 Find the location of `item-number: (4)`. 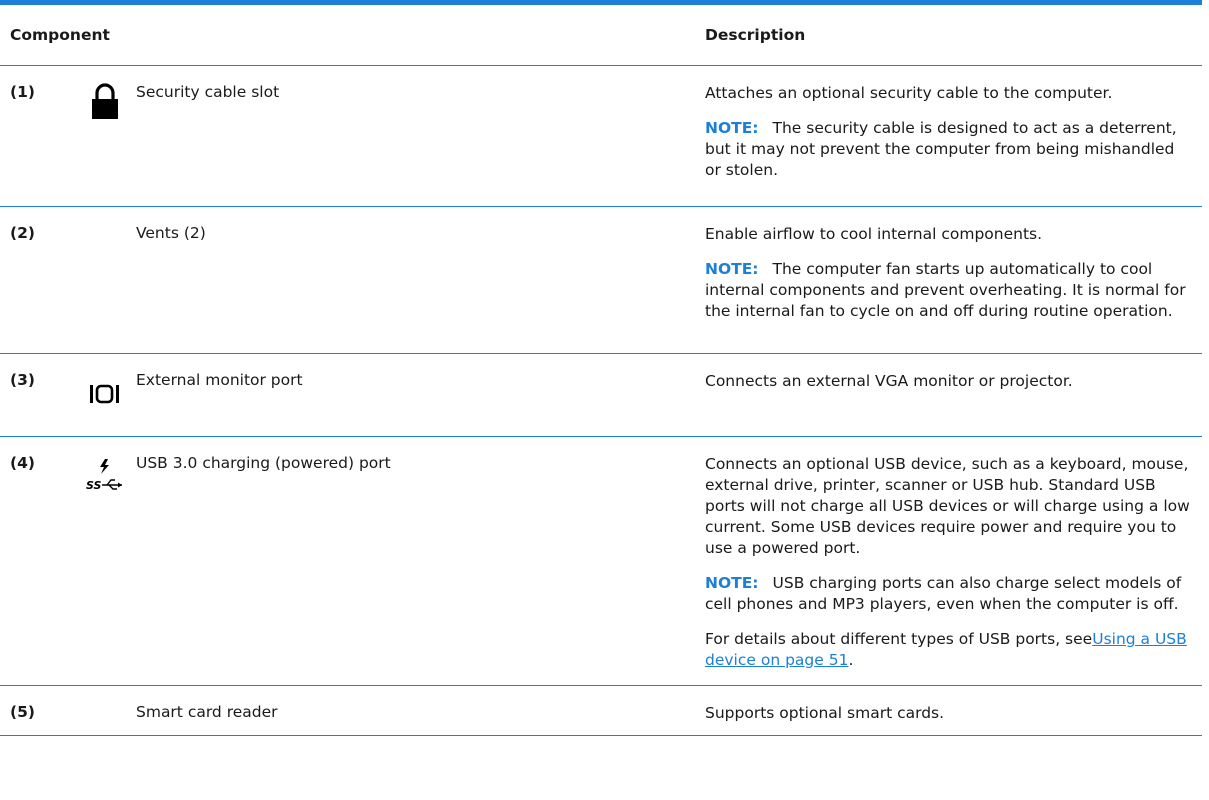

item-number: (4) is located at coordinates (22, 463).